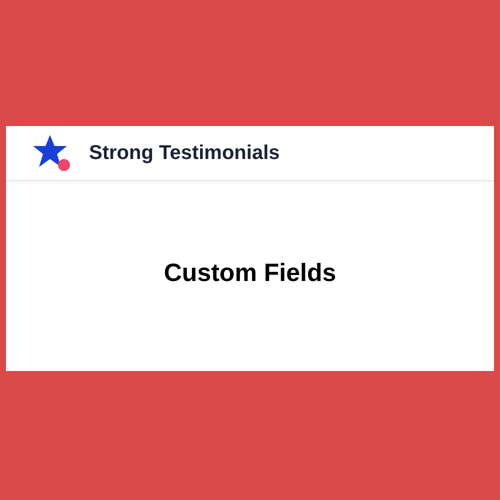 The width and height of the screenshot is (500, 500). I want to click on page-heading: Custom Fields, so click(250, 274).